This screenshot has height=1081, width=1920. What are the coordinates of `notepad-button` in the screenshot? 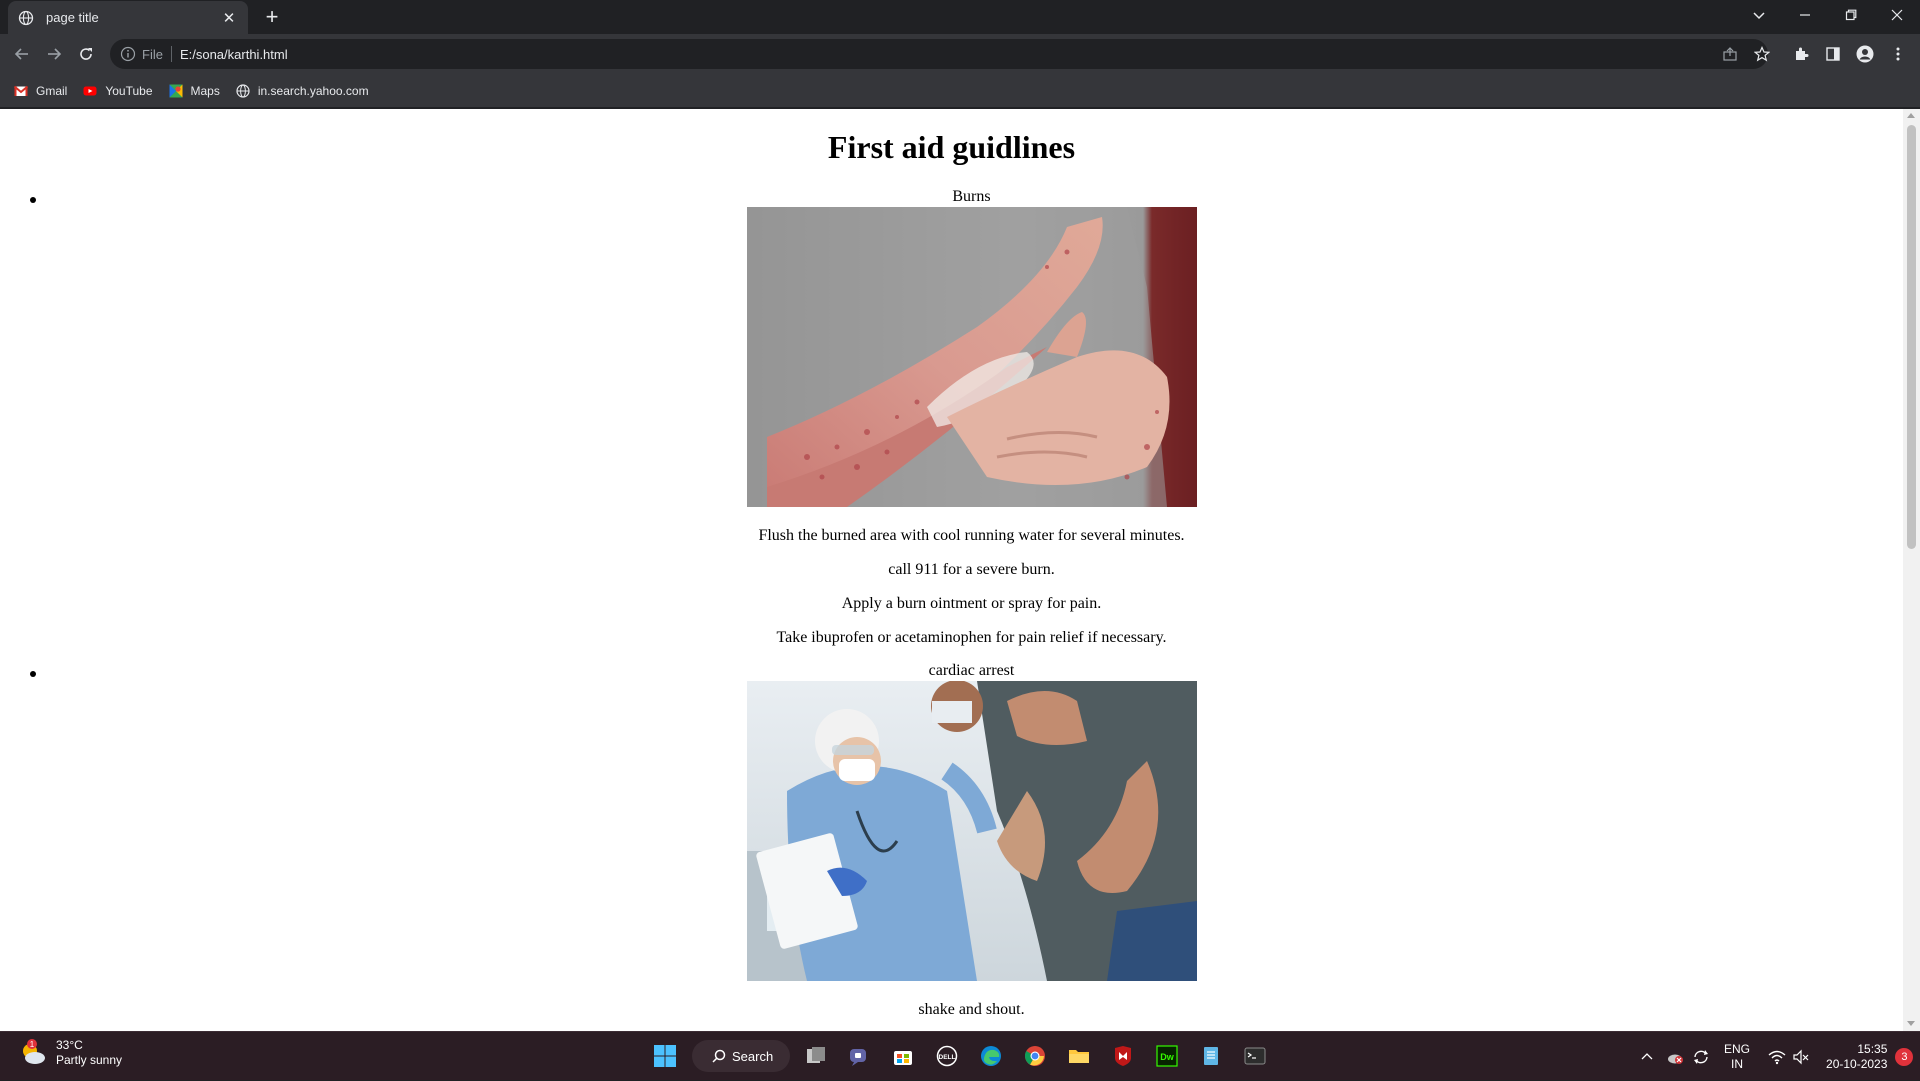 It's located at (1211, 1056).